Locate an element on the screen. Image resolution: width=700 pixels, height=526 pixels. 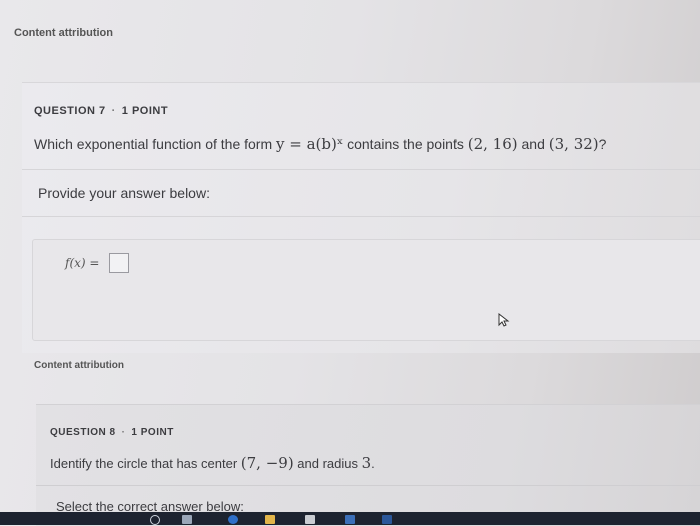
question-text-part: and radius is located at coordinates (327, 463).